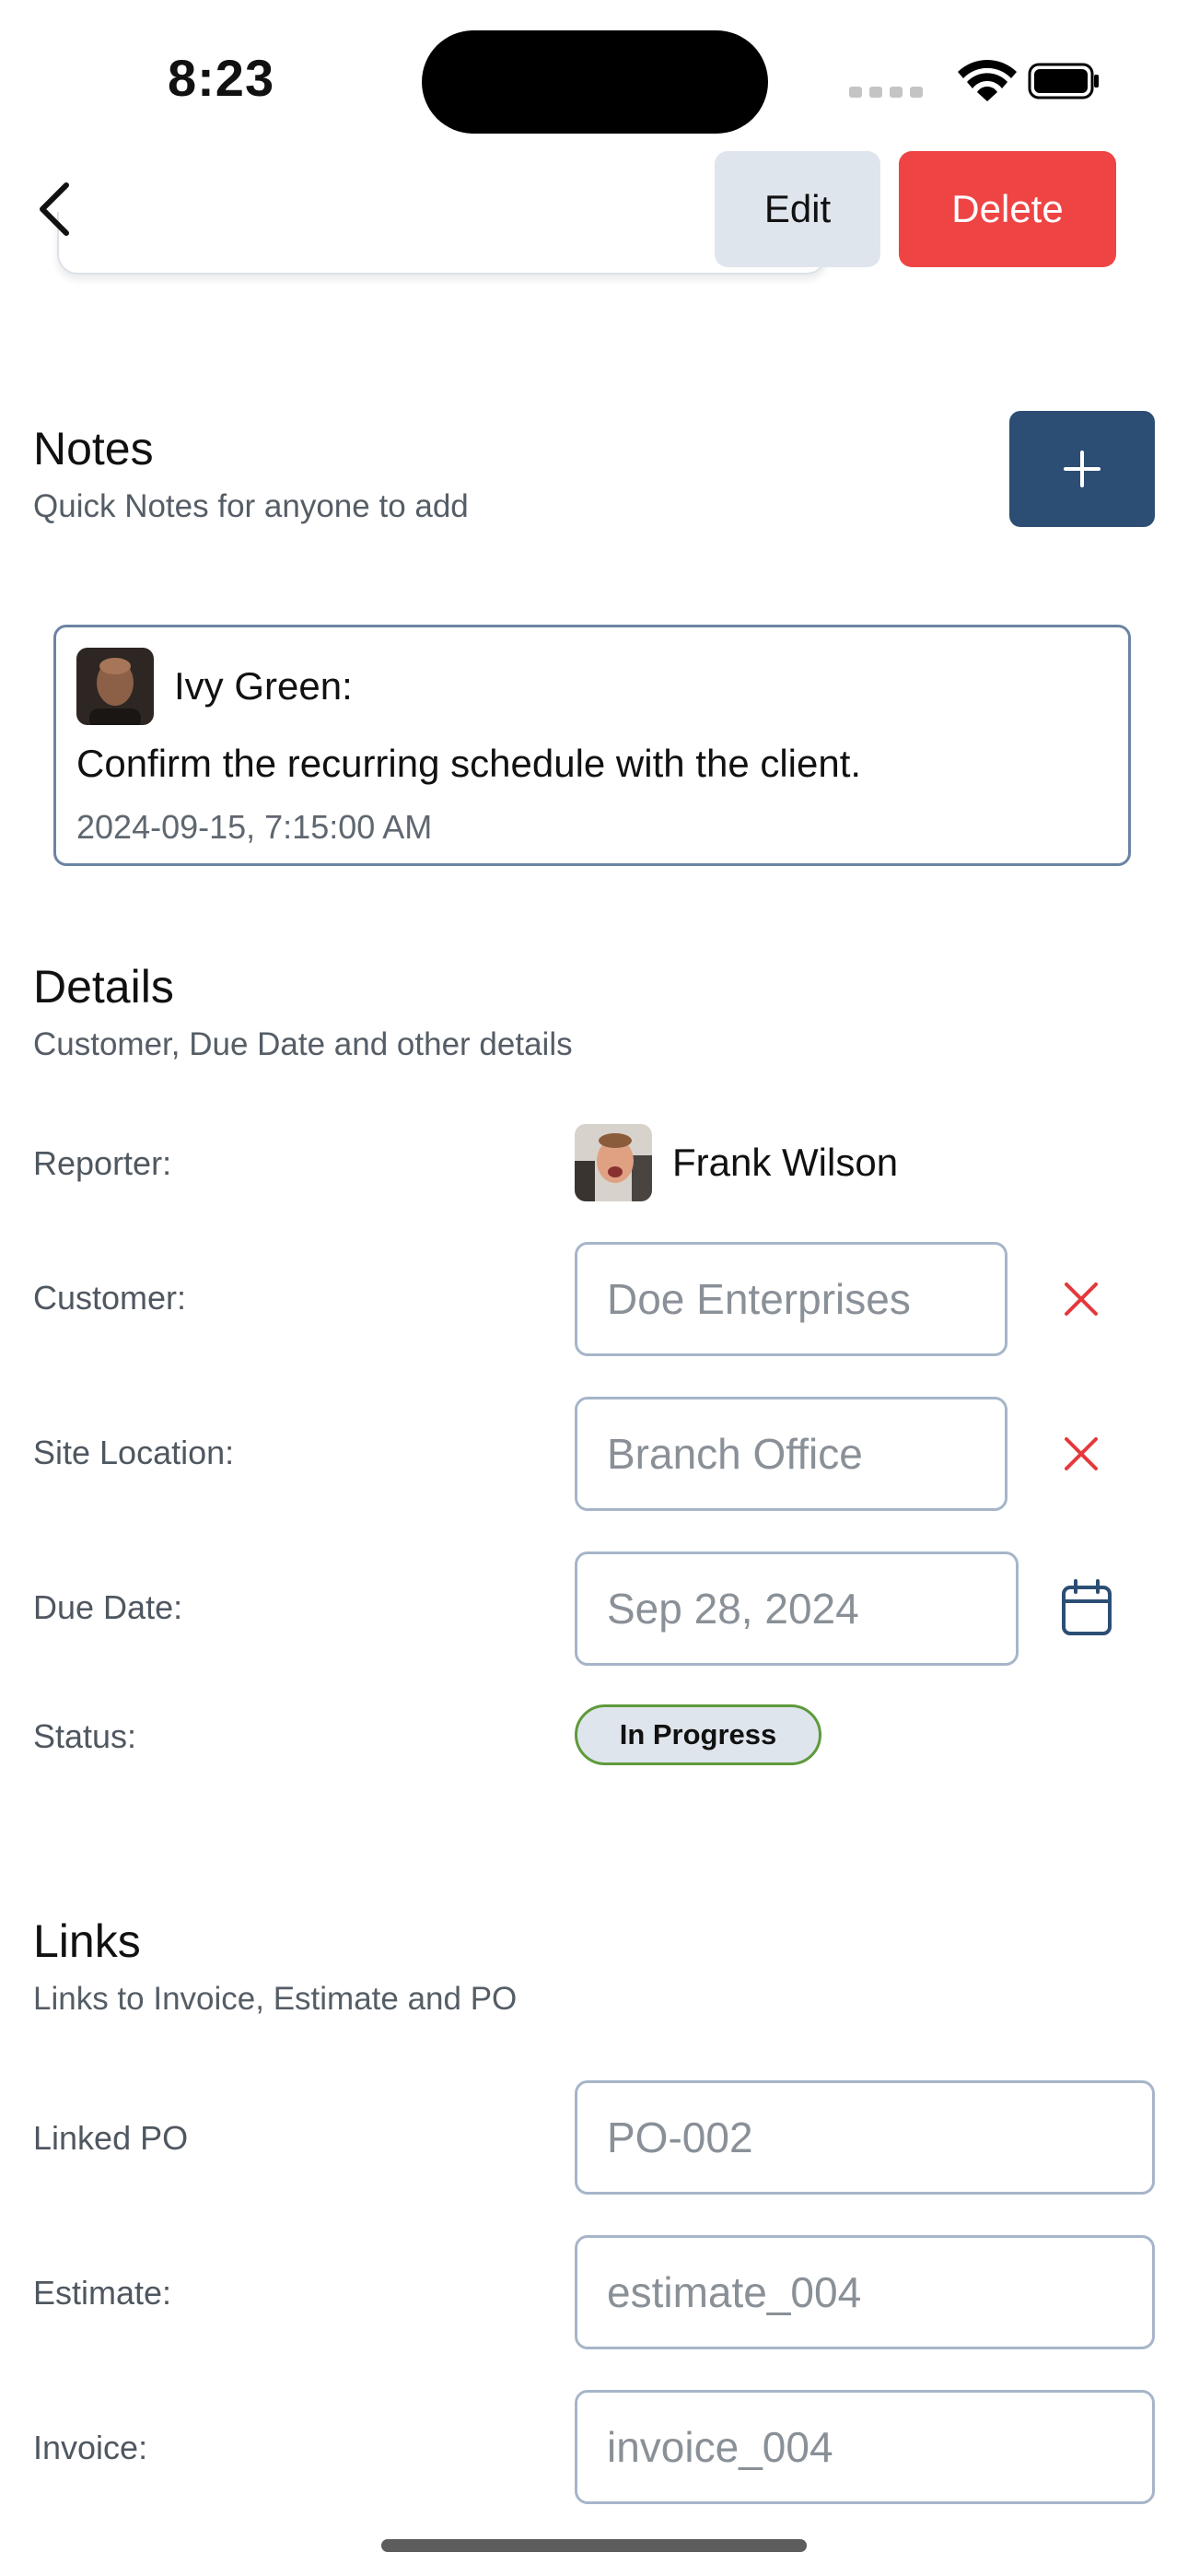 Image resolution: width=1188 pixels, height=2576 pixels. I want to click on due-date-field: Sep 28, 2024, so click(797, 1608).